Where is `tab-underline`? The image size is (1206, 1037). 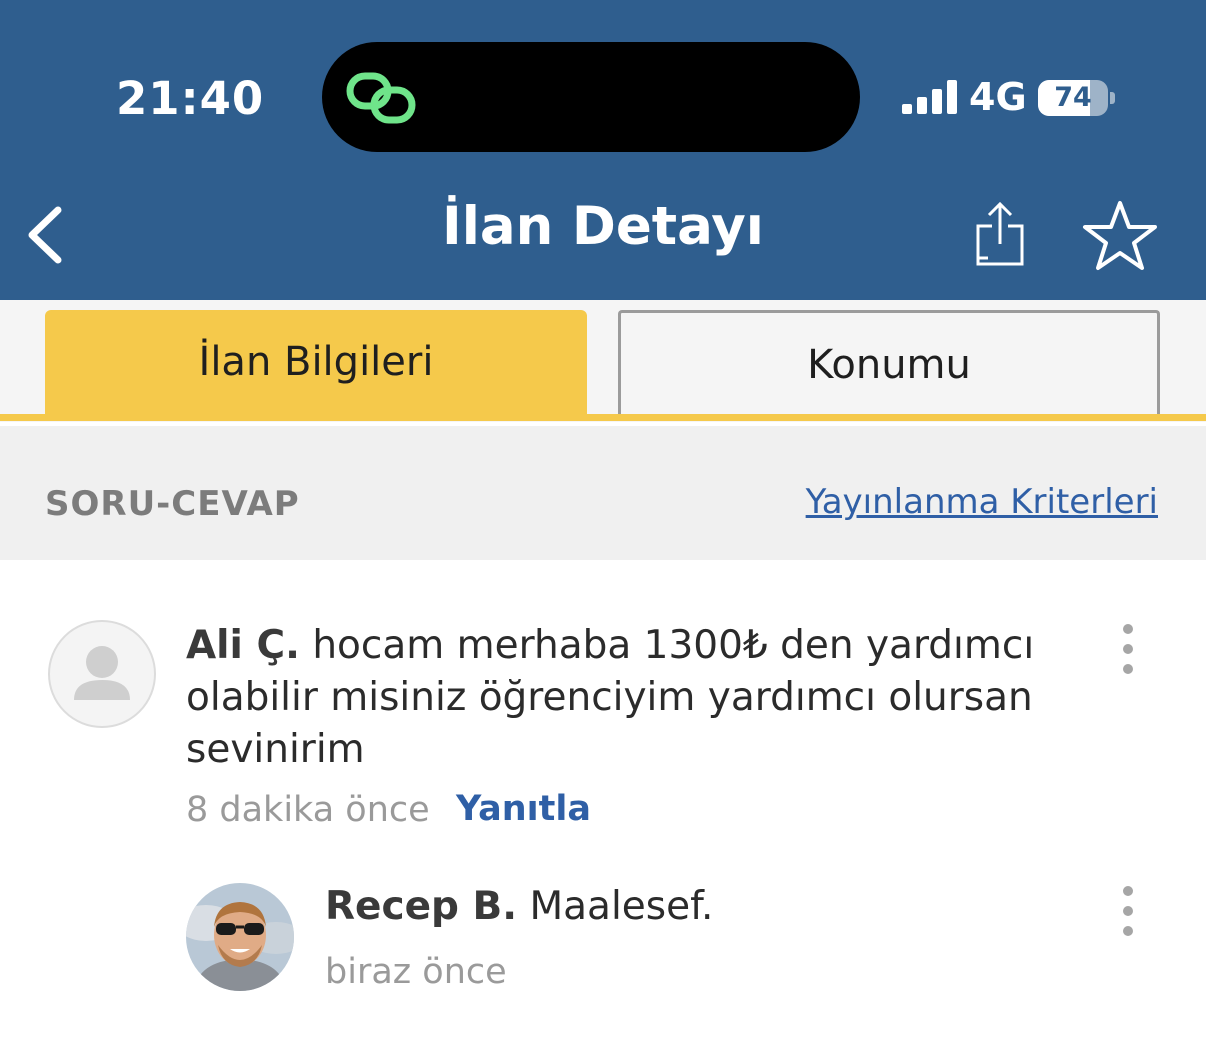 tab-underline is located at coordinates (603, 417).